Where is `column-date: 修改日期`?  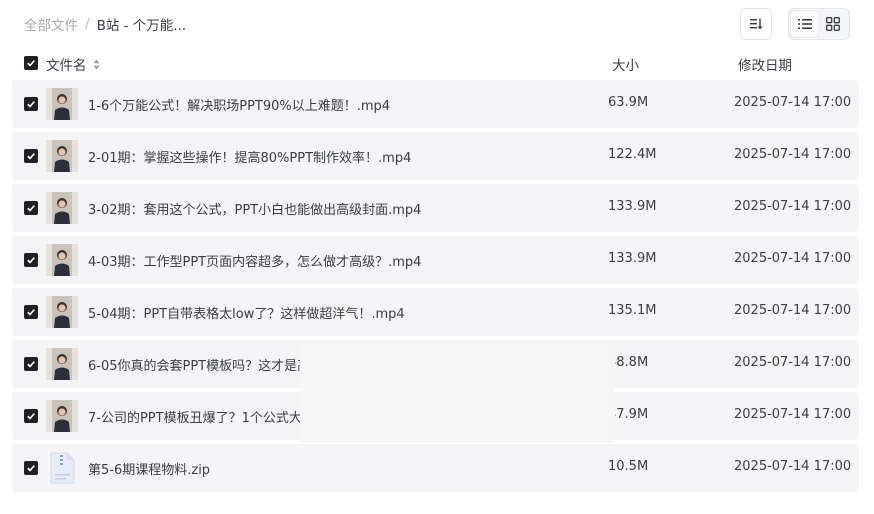
column-date: 修改日期 is located at coordinates (765, 64).